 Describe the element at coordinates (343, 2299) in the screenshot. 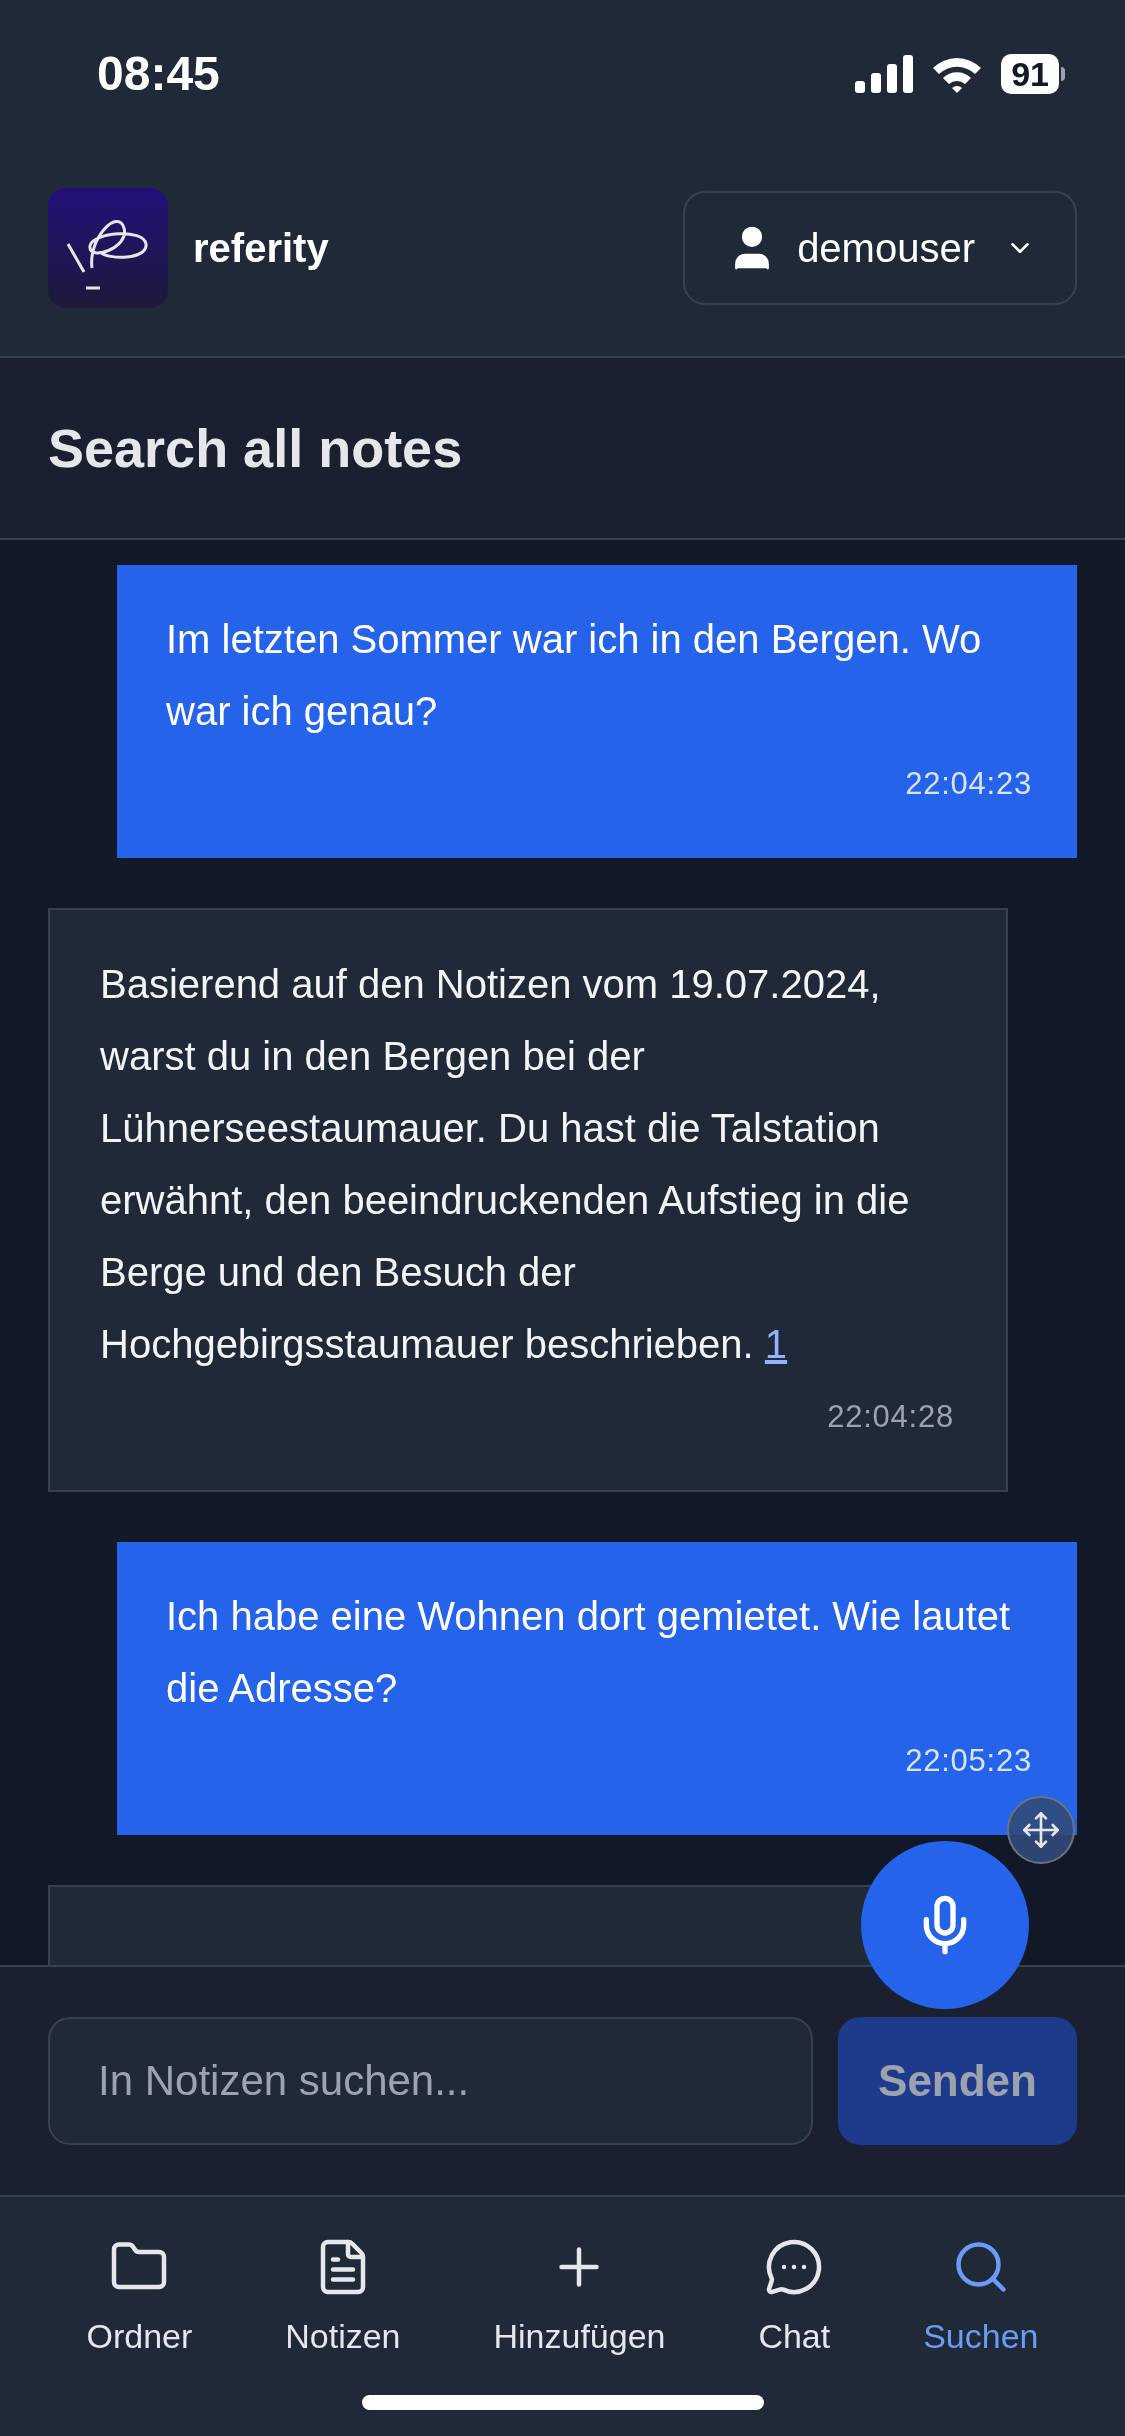

I see `nav-tab: Notizen` at that location.